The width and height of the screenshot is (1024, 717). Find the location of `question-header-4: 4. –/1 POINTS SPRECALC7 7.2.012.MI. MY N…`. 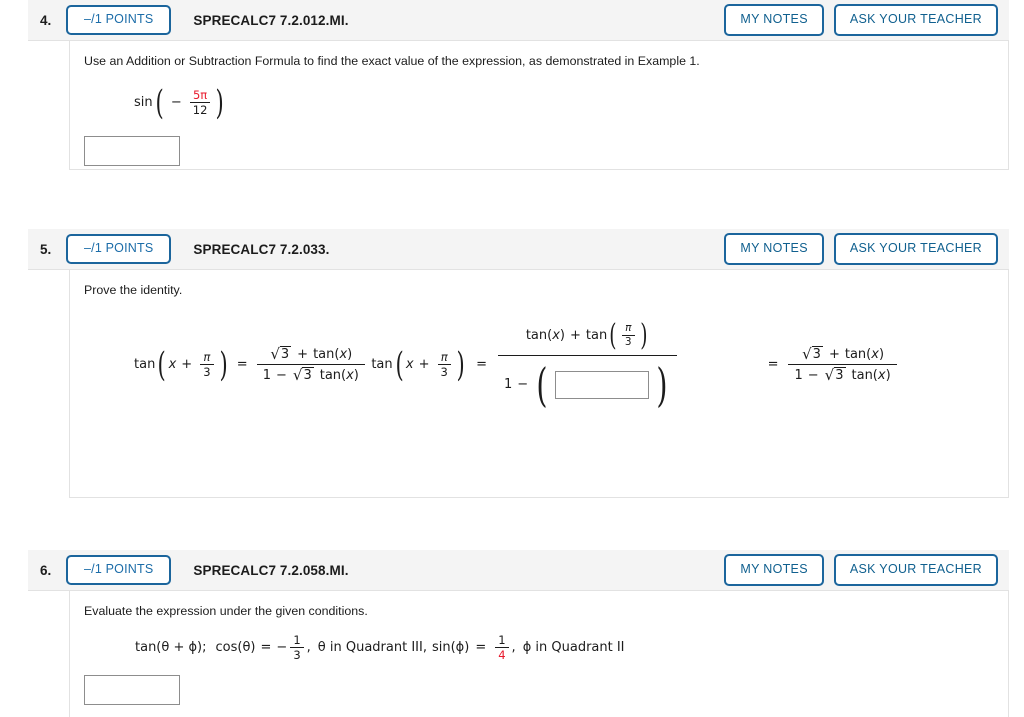

question-header-4: 4. –/1 POINTS SPRECALC7 7.2.012.MI. MY N… is located at coordinates (518, 20).